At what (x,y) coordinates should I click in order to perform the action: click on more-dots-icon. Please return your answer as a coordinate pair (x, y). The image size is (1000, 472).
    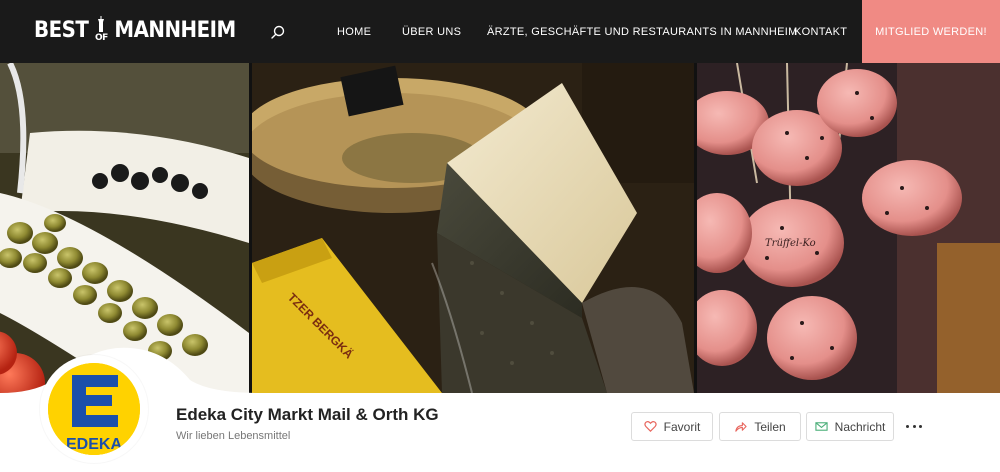
    Looking at the image, I should click on (914, 426).